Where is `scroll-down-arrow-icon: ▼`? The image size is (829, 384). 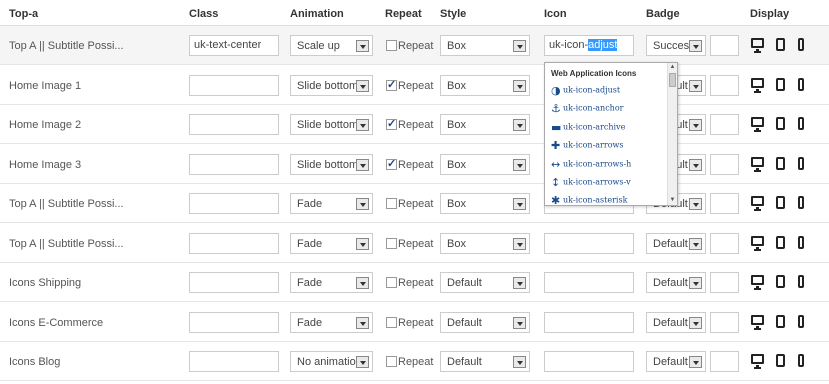 scroll-down-arrow-icon: ▼ is located at coordinates (672, 200).